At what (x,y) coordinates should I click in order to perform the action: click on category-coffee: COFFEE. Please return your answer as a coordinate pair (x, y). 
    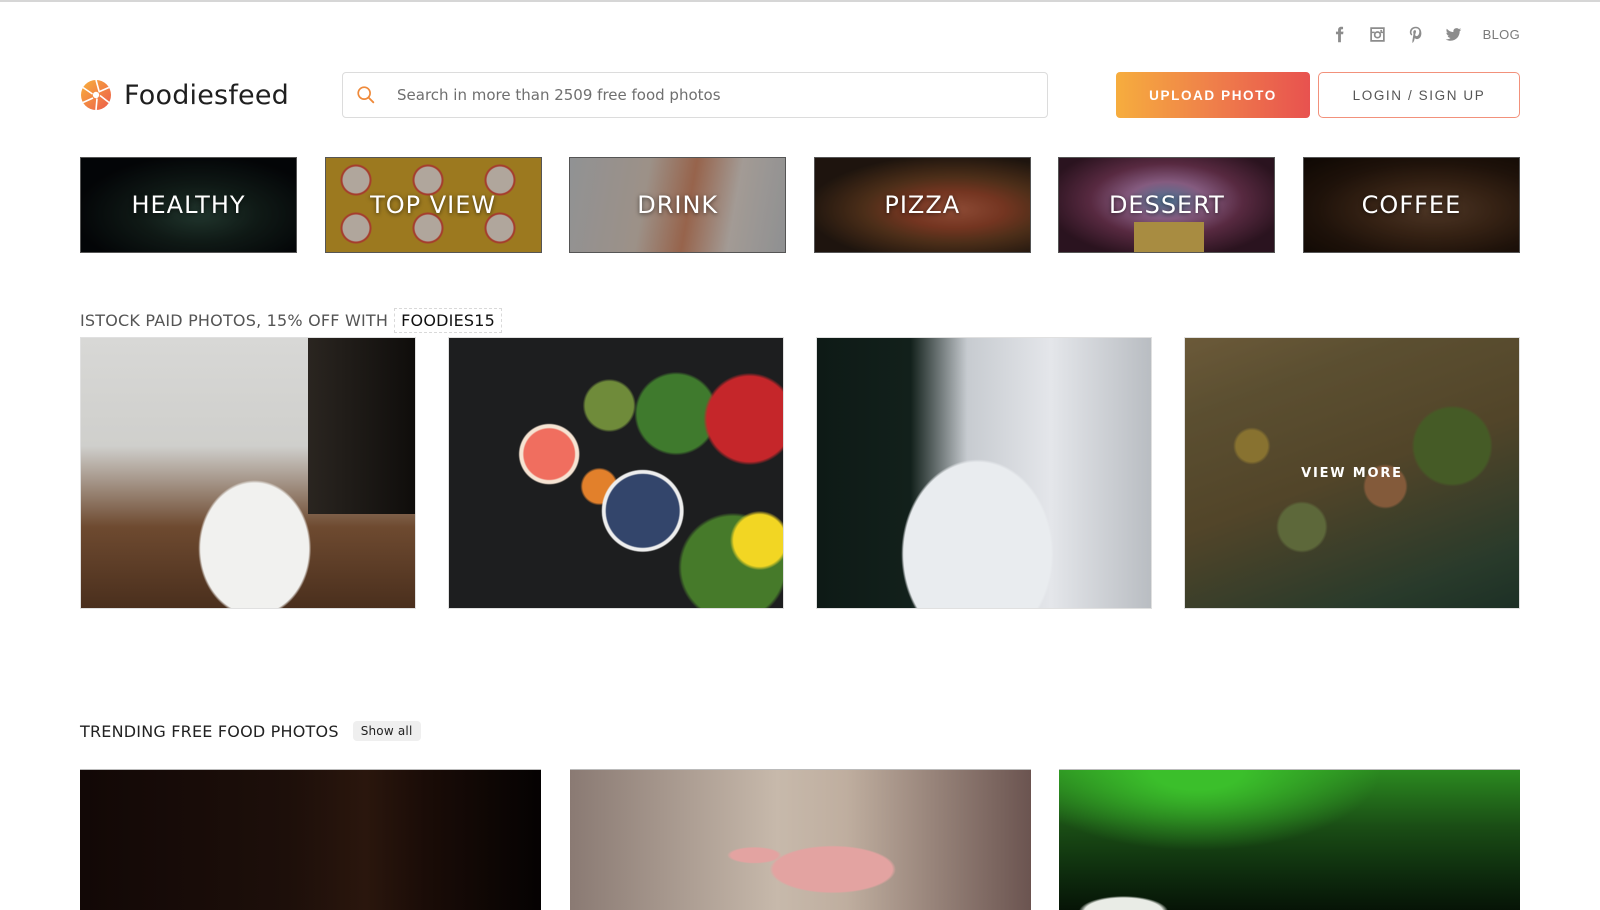
    Looking at the image, I should click on (1411, 205).